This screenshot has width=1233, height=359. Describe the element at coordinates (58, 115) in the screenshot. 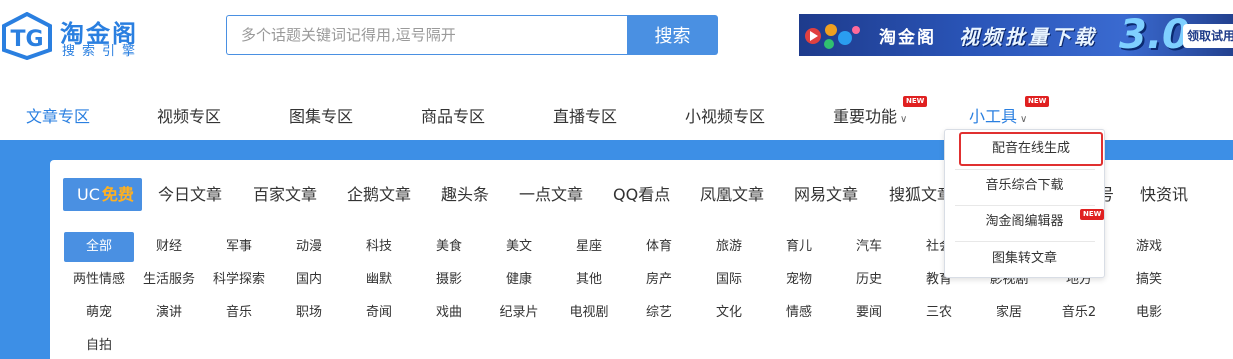

I see `nav-item-articles: 文章专区` at that location.